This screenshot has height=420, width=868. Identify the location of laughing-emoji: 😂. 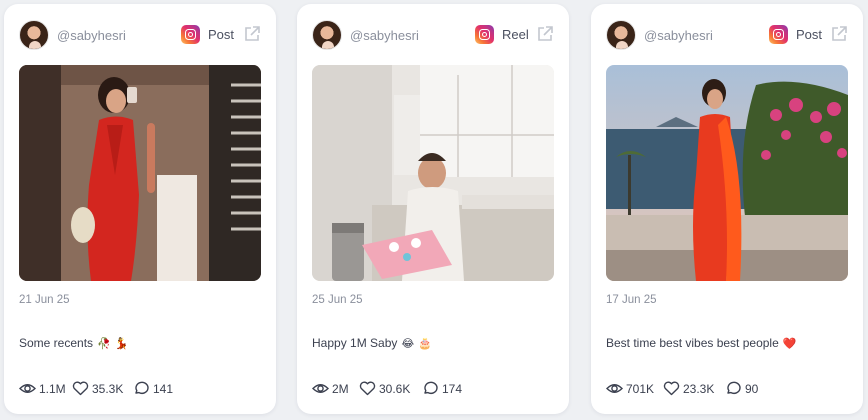
(408, 344).